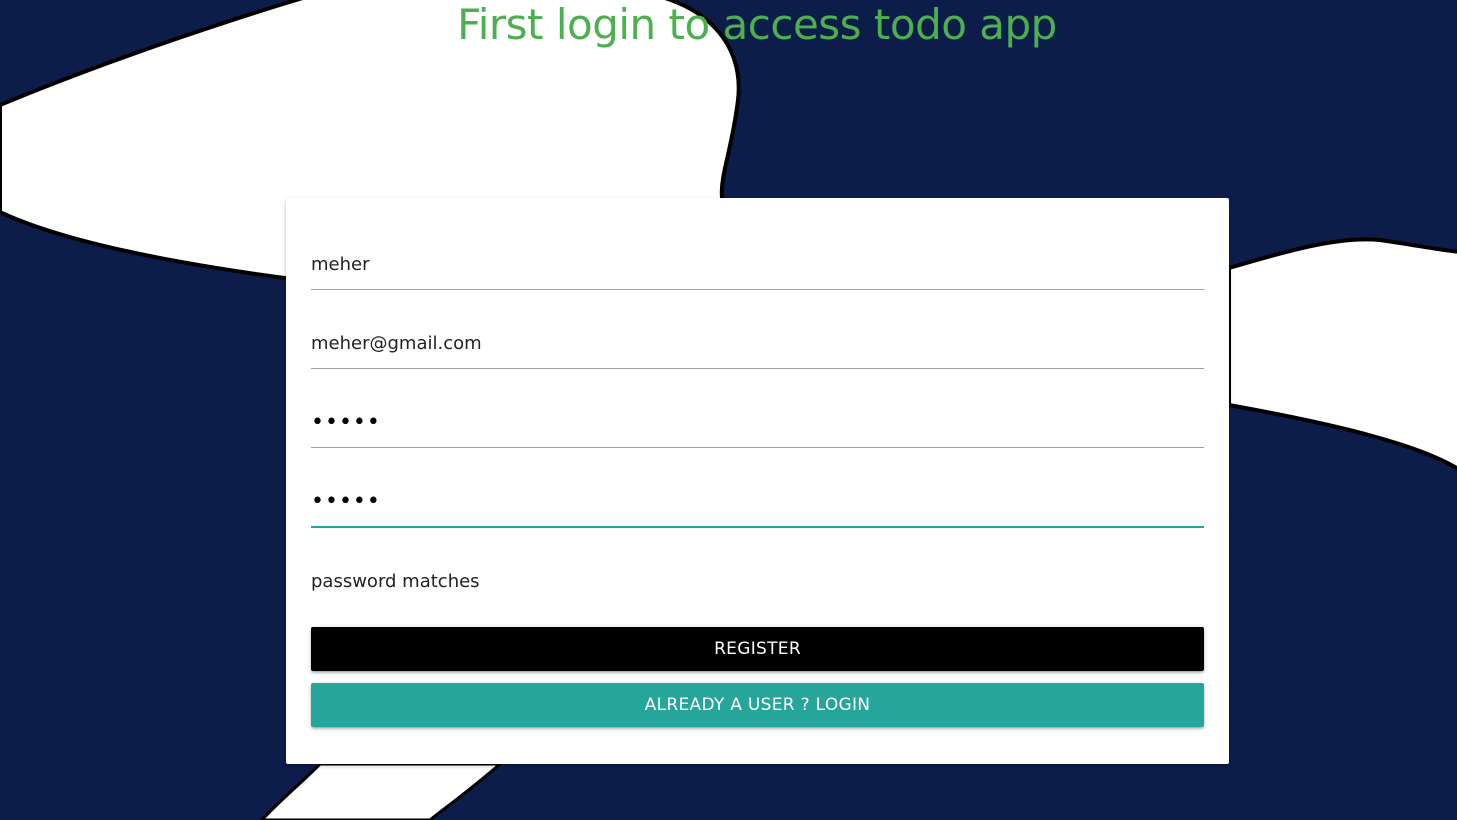 The image size is (1457, 820). I want to click on email-field: meher@gmail.com, so click(757, 347).